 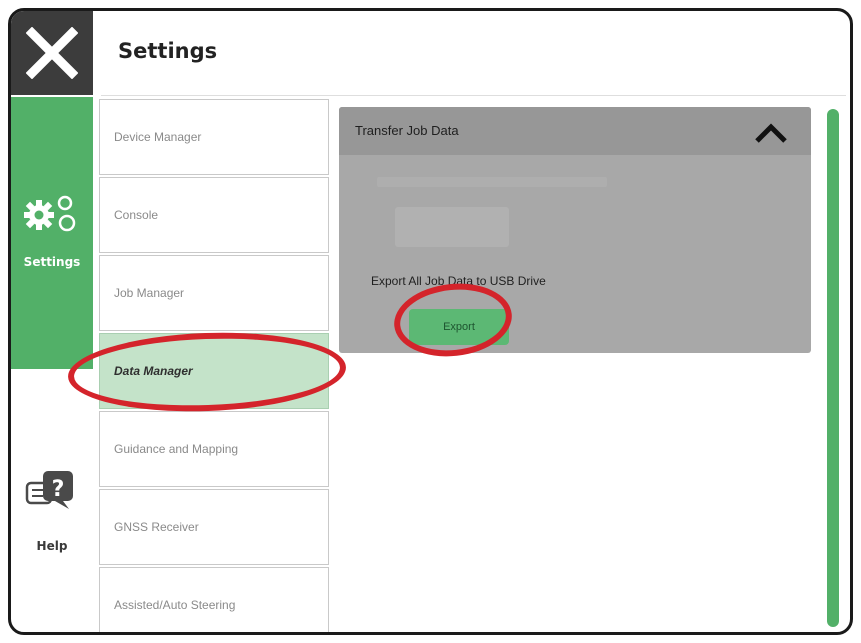 I want to click on rail-settings-label: Settings, so click(x=52, y=262).